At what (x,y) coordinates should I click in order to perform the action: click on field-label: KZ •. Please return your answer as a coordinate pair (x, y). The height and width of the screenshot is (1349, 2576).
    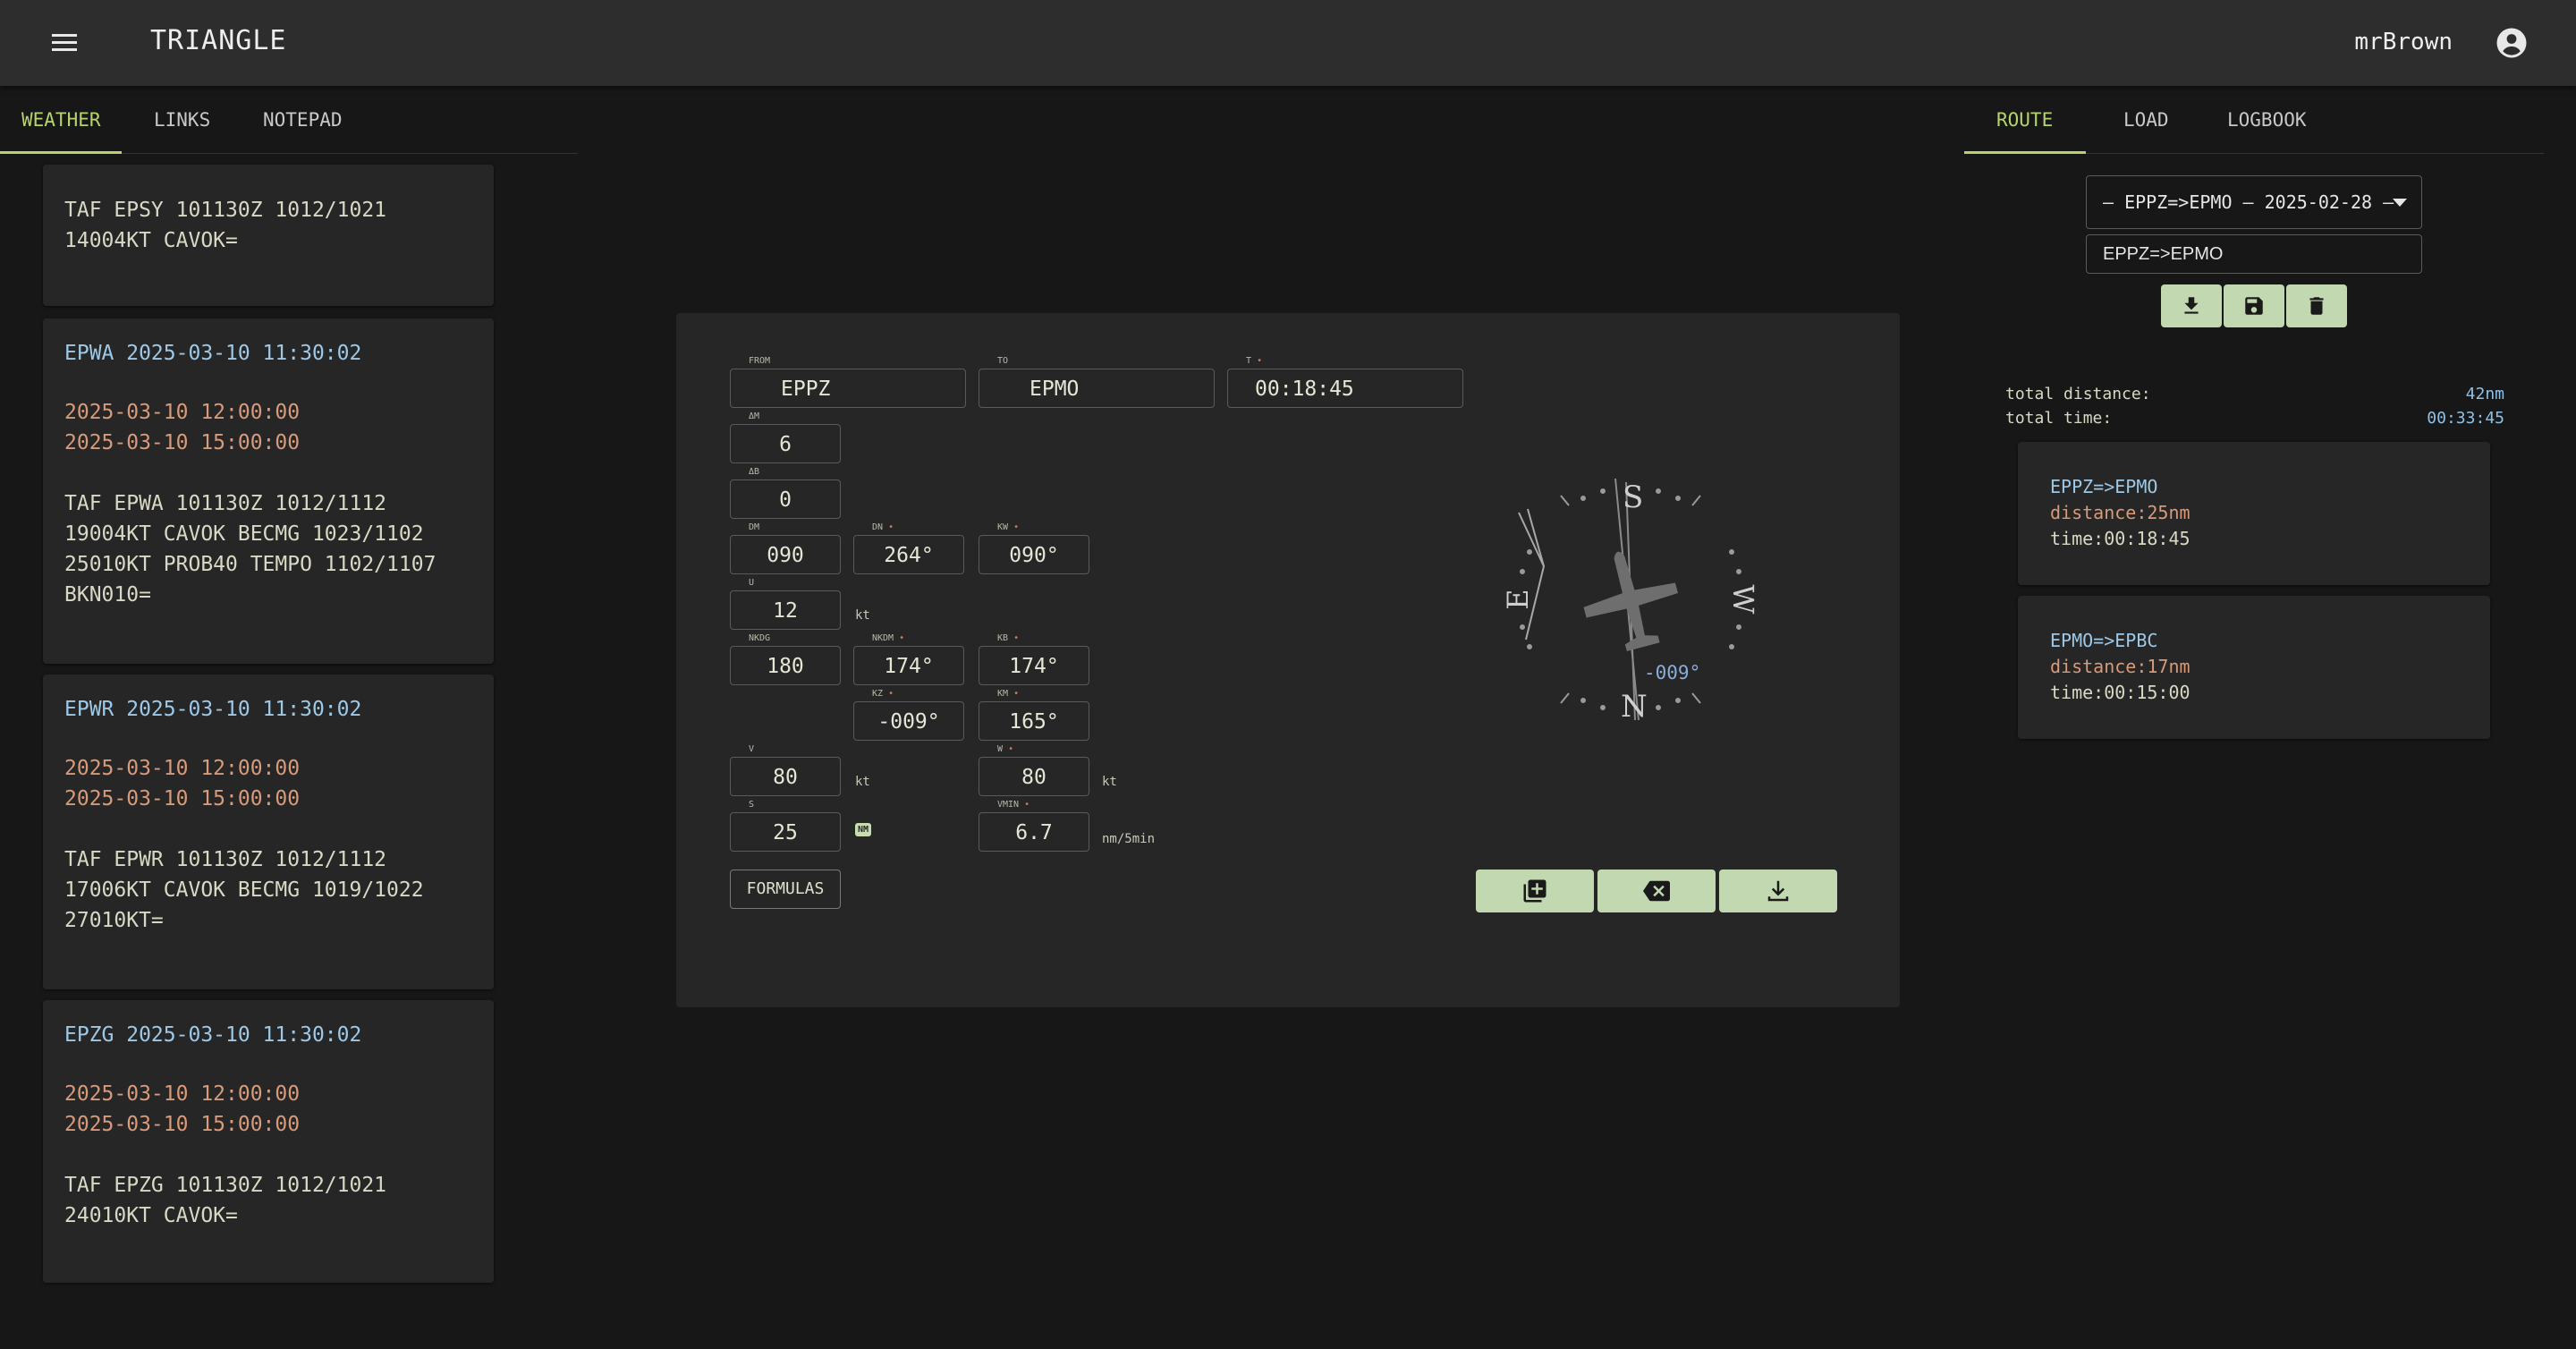
    Looking at the image, I should click on (883, 694).